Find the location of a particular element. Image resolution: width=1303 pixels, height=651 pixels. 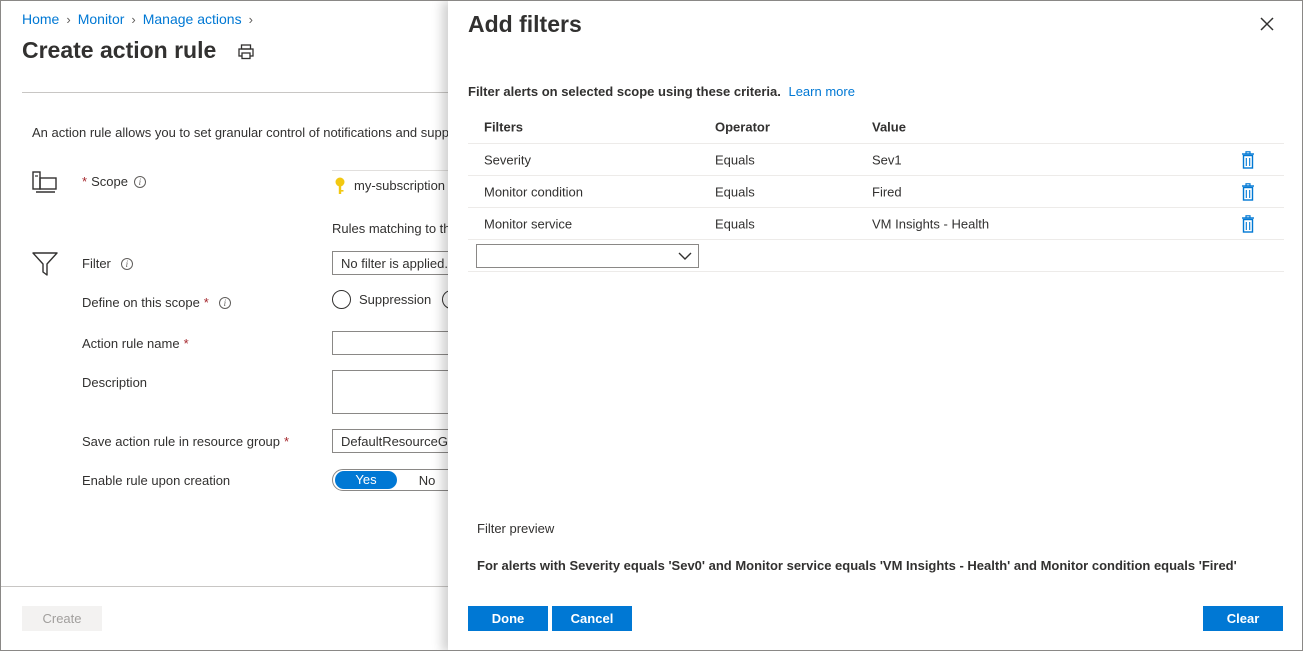

breadcrumb-manage-actions: Manage actions is located at coordinates (192, 19).